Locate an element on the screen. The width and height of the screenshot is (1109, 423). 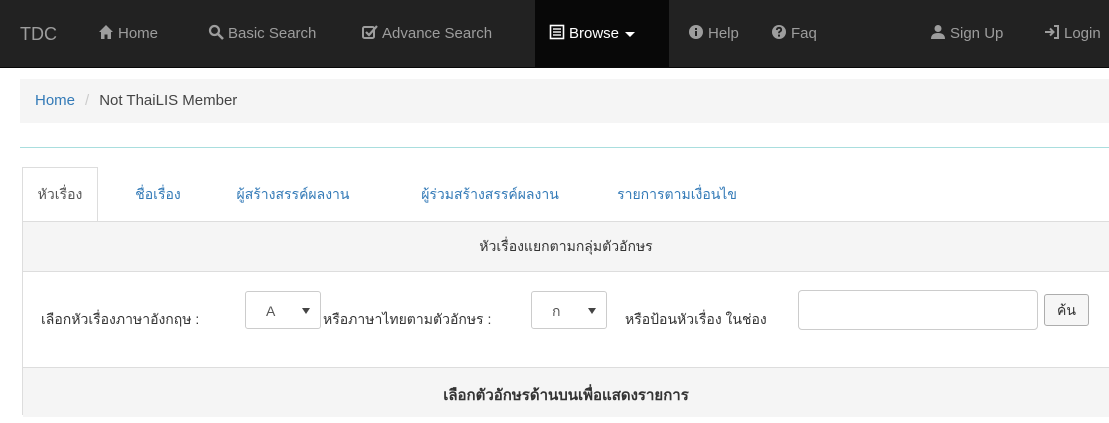
brand-logo: TDC is located at coordinates (38, 34).